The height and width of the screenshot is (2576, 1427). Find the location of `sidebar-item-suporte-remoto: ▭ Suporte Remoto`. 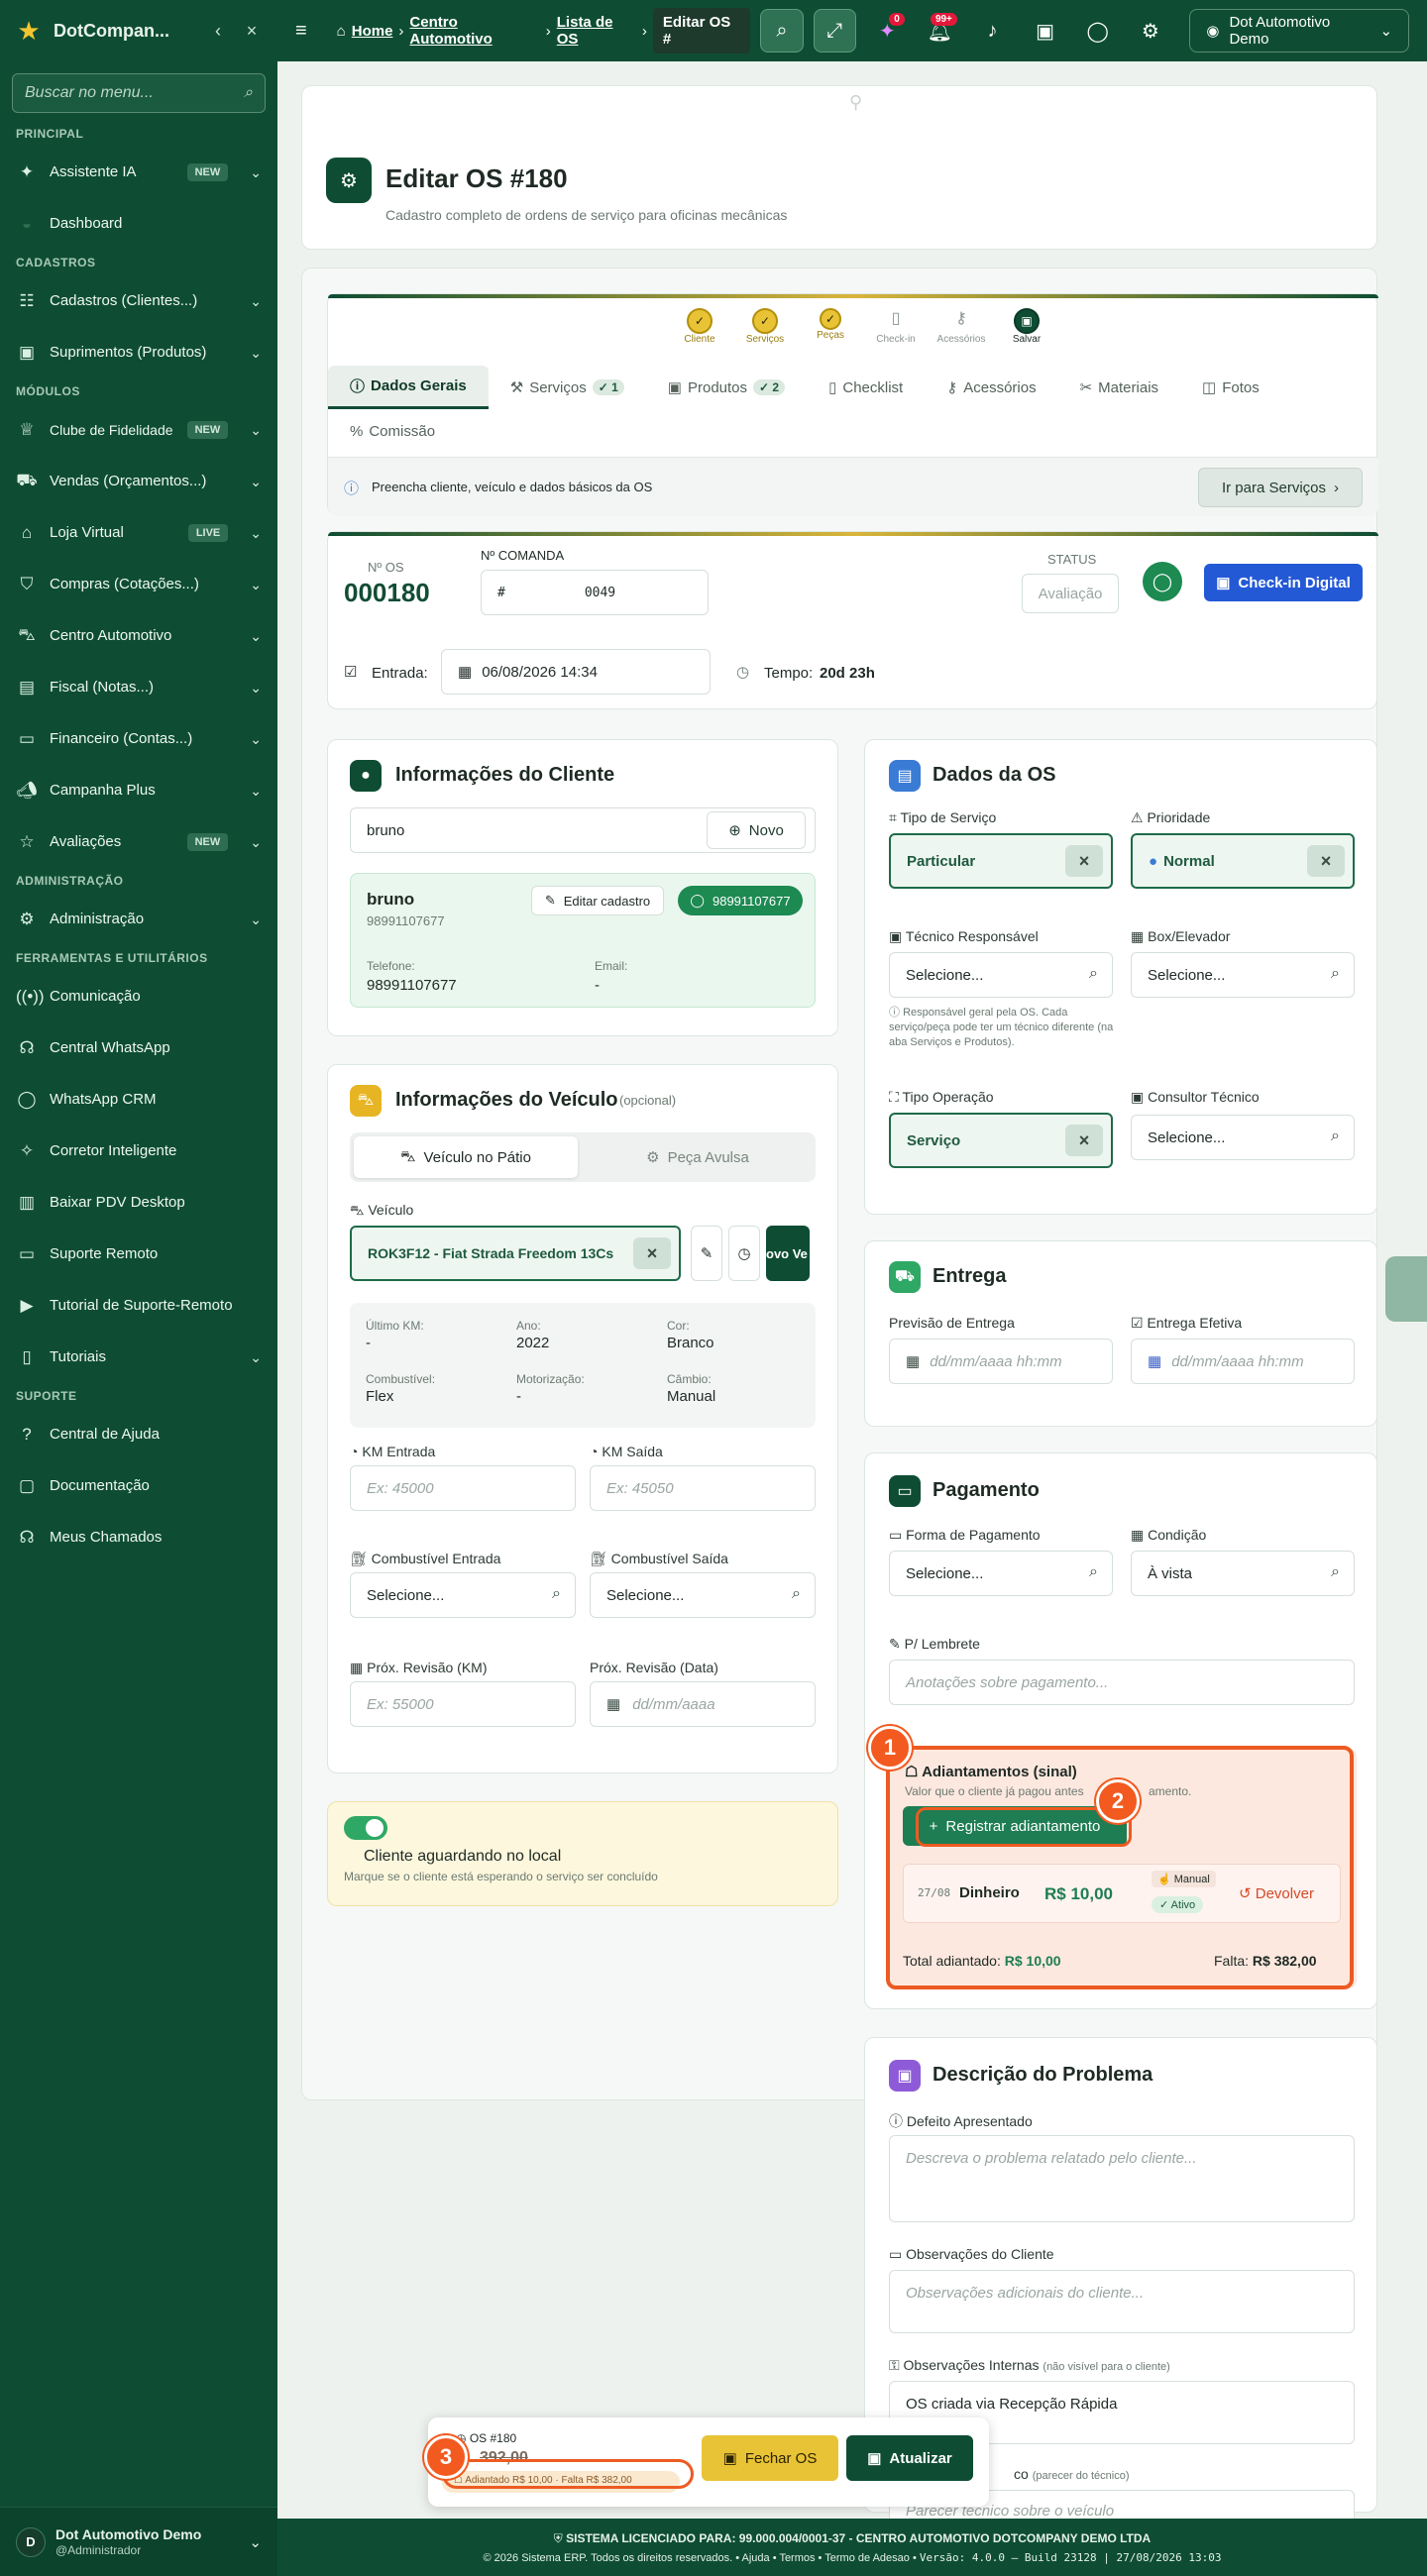

sidebar-item-suporte-remoto: ▭ Suporte Remoto is located at coordinates (138, 1255).